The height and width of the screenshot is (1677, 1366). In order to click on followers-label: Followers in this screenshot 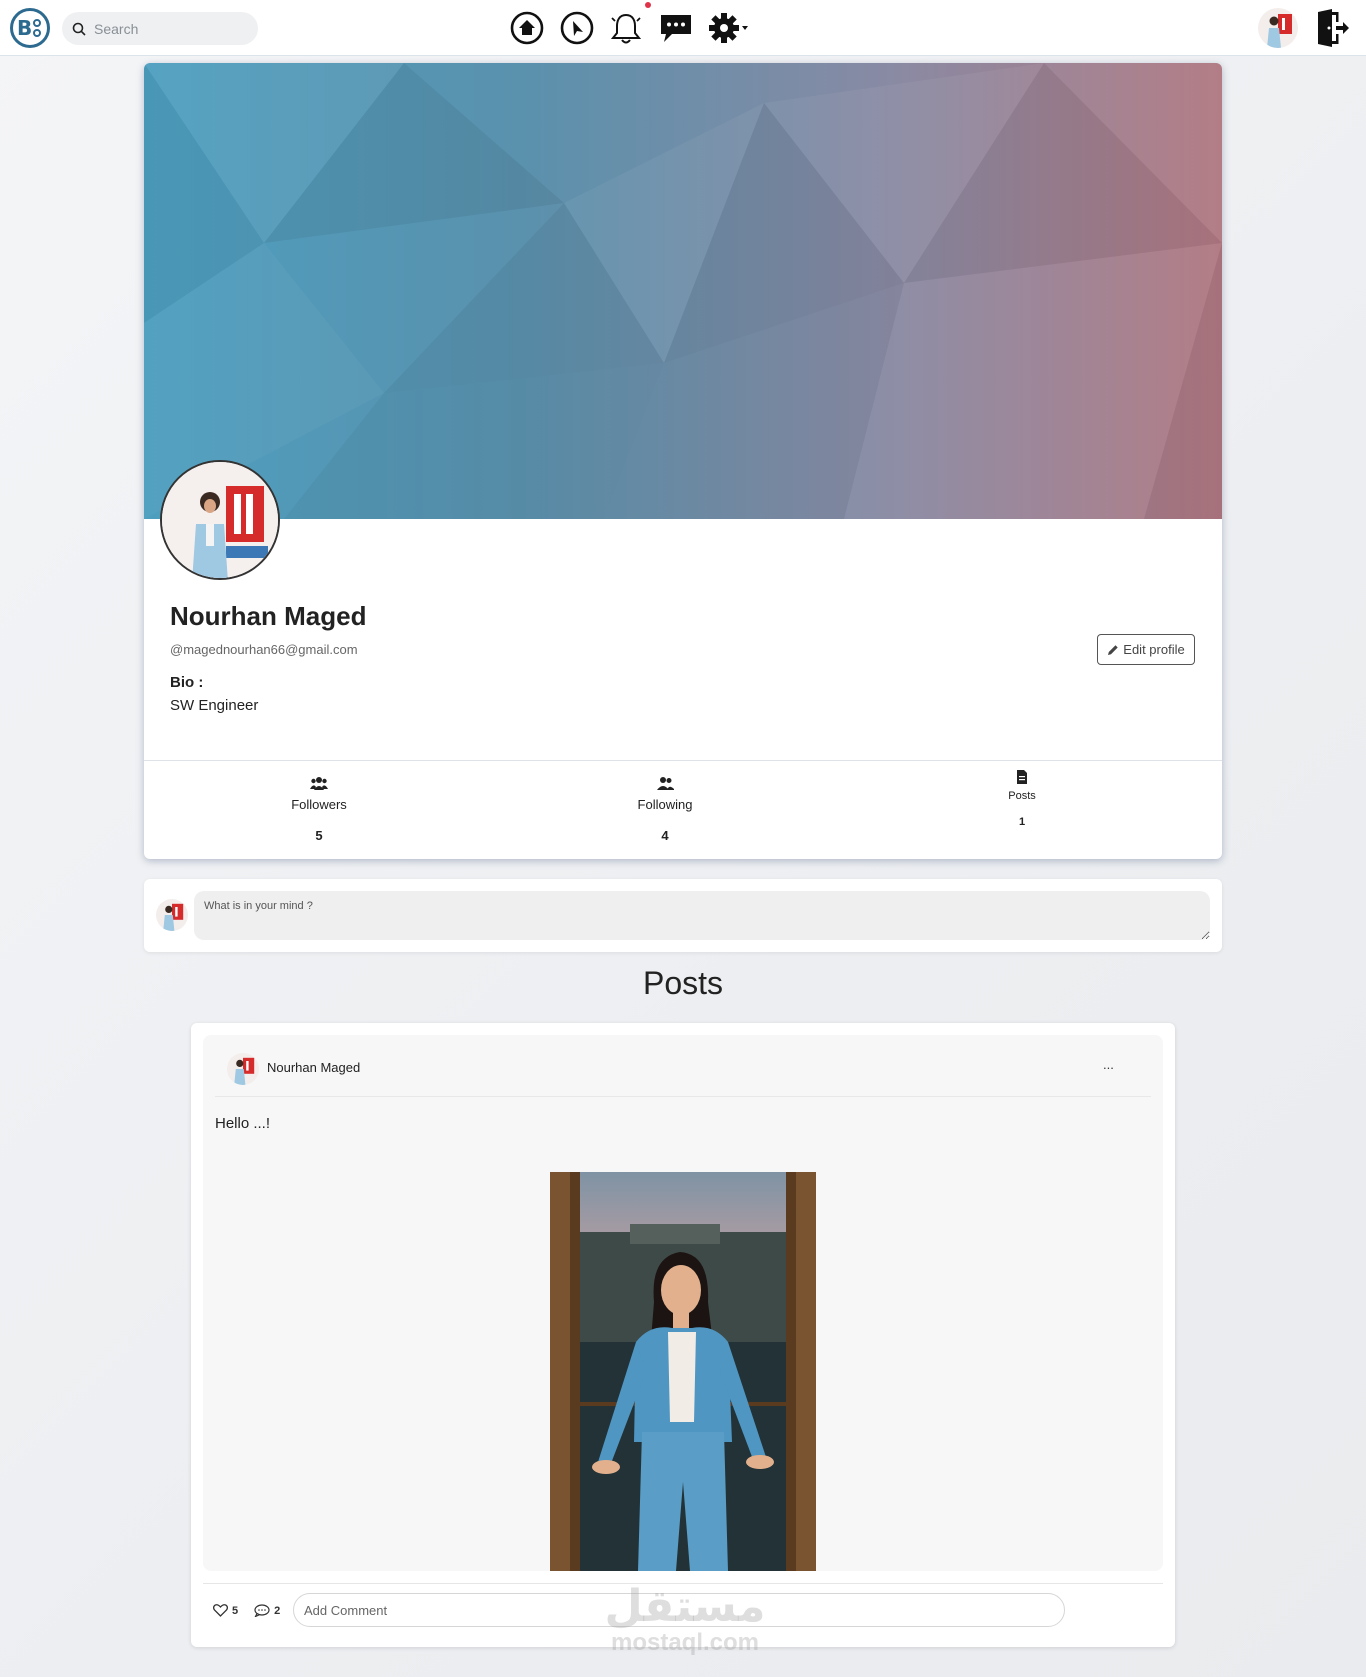, I will do `click(319, 804)`.